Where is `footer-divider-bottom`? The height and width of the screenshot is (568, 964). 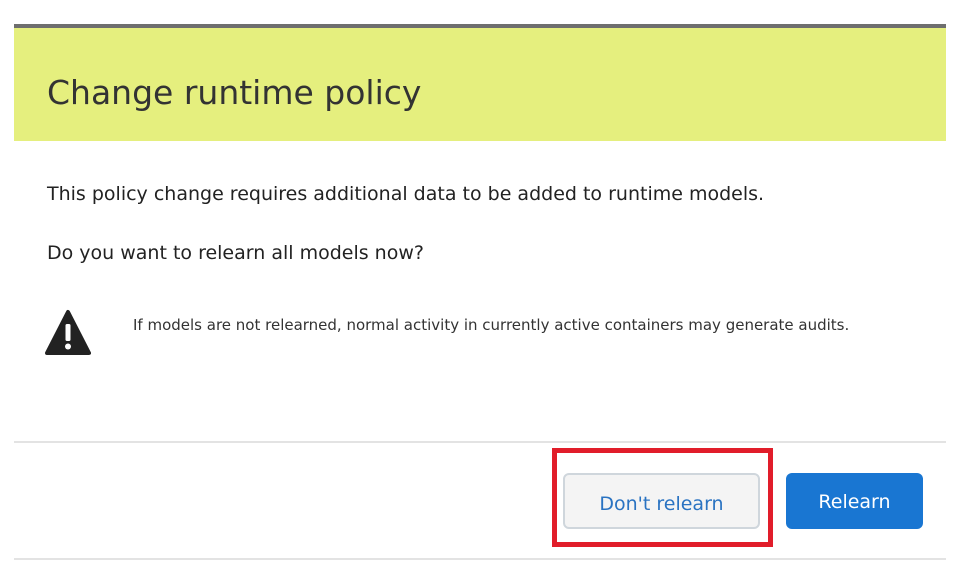
footer-divider-bottom is located at coordinates (480, 559).